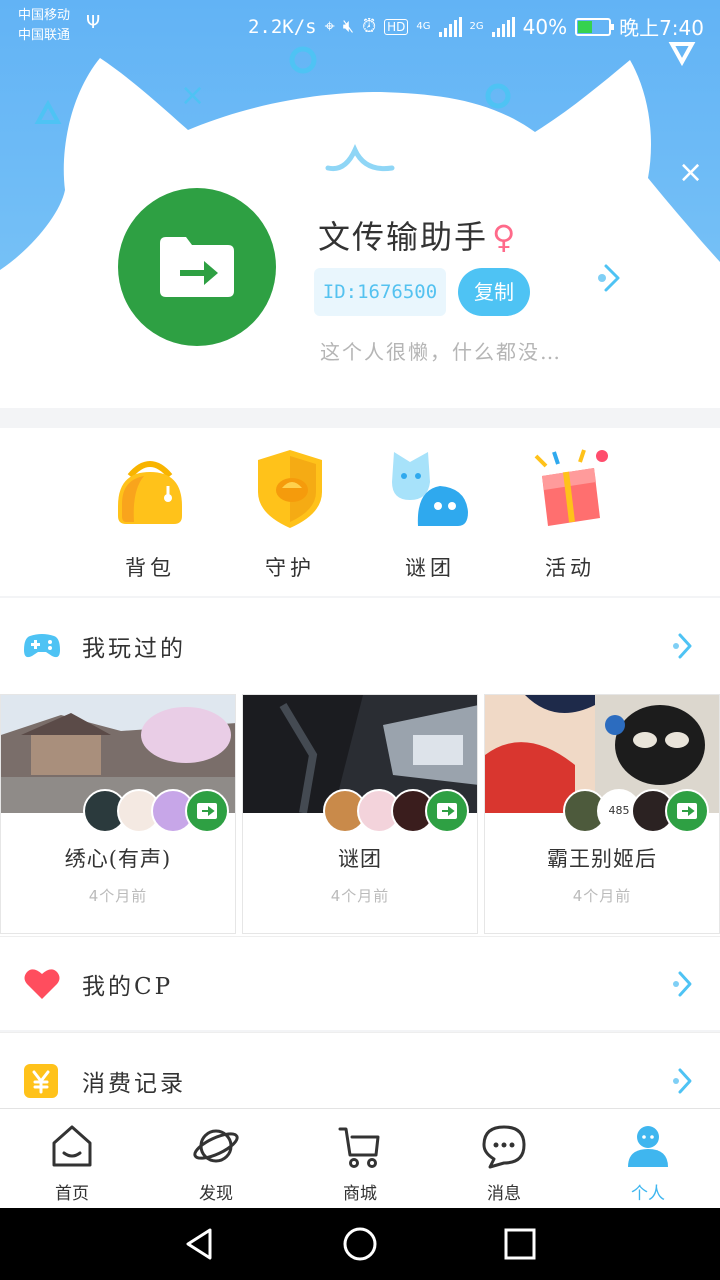 This screenshot has height=1280, width=720. Describe the element at coordinates (118, 814) in the screenshot. I see `played-card: 绣心(有声) 4个月前` at that location.